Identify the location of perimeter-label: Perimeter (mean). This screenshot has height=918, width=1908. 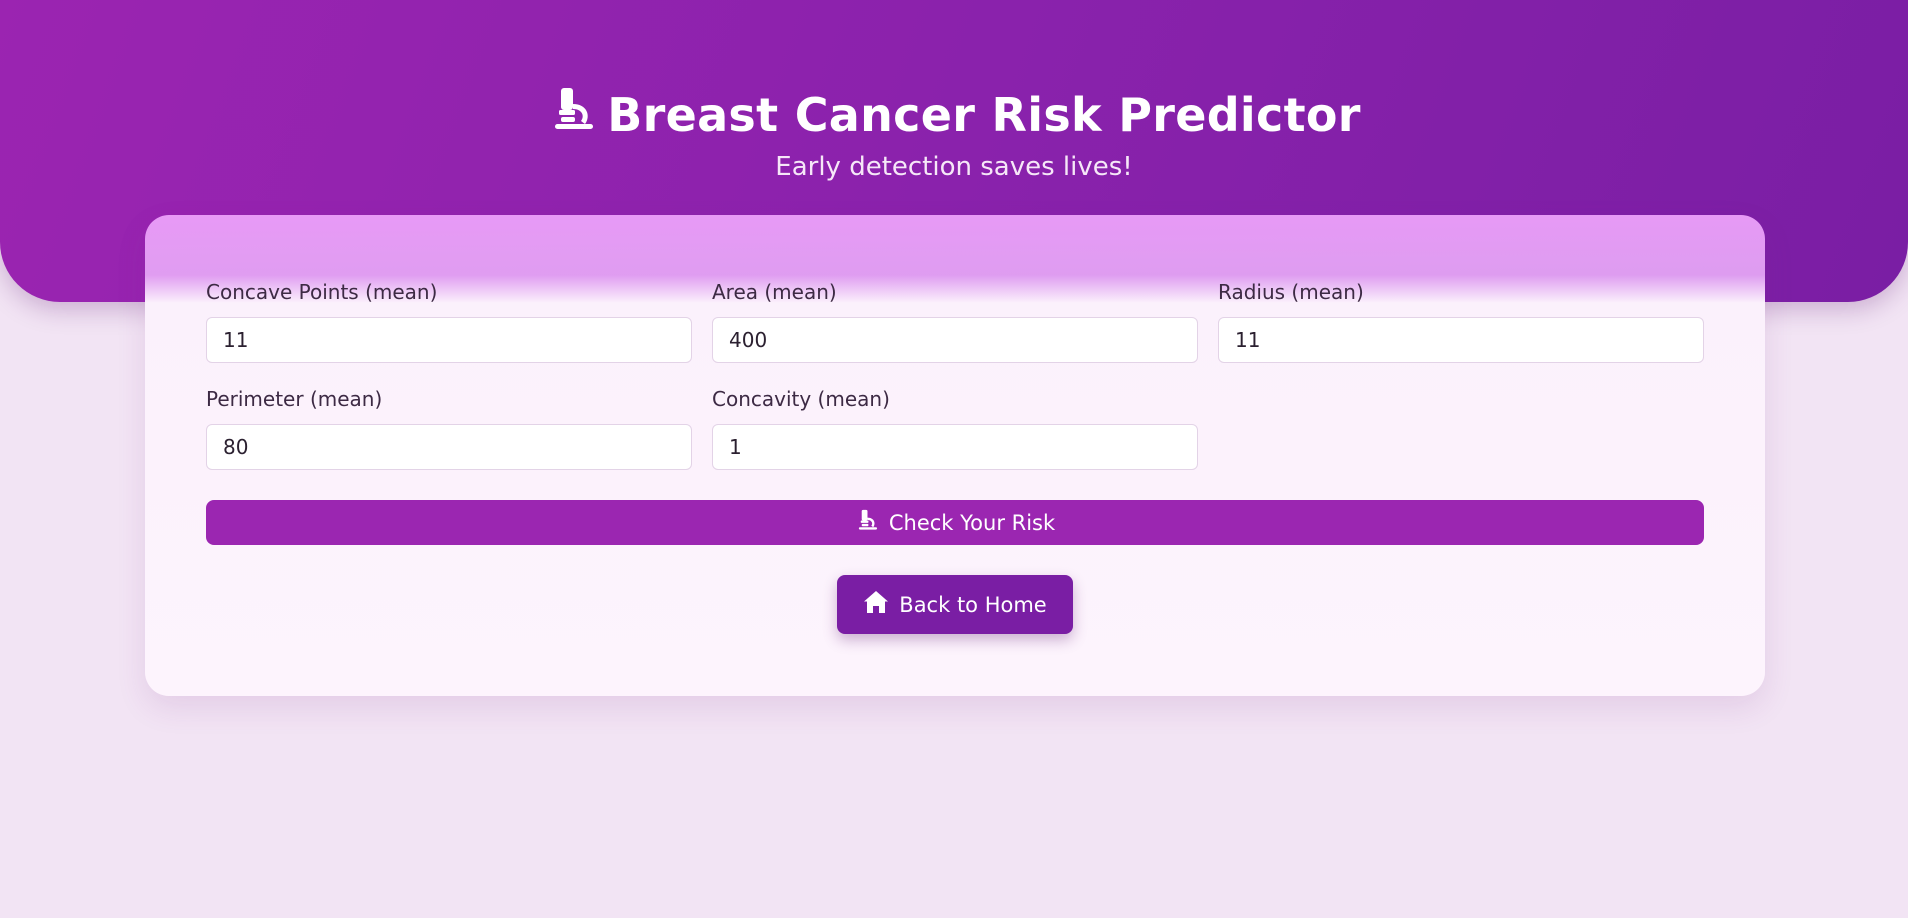
(294, 399).